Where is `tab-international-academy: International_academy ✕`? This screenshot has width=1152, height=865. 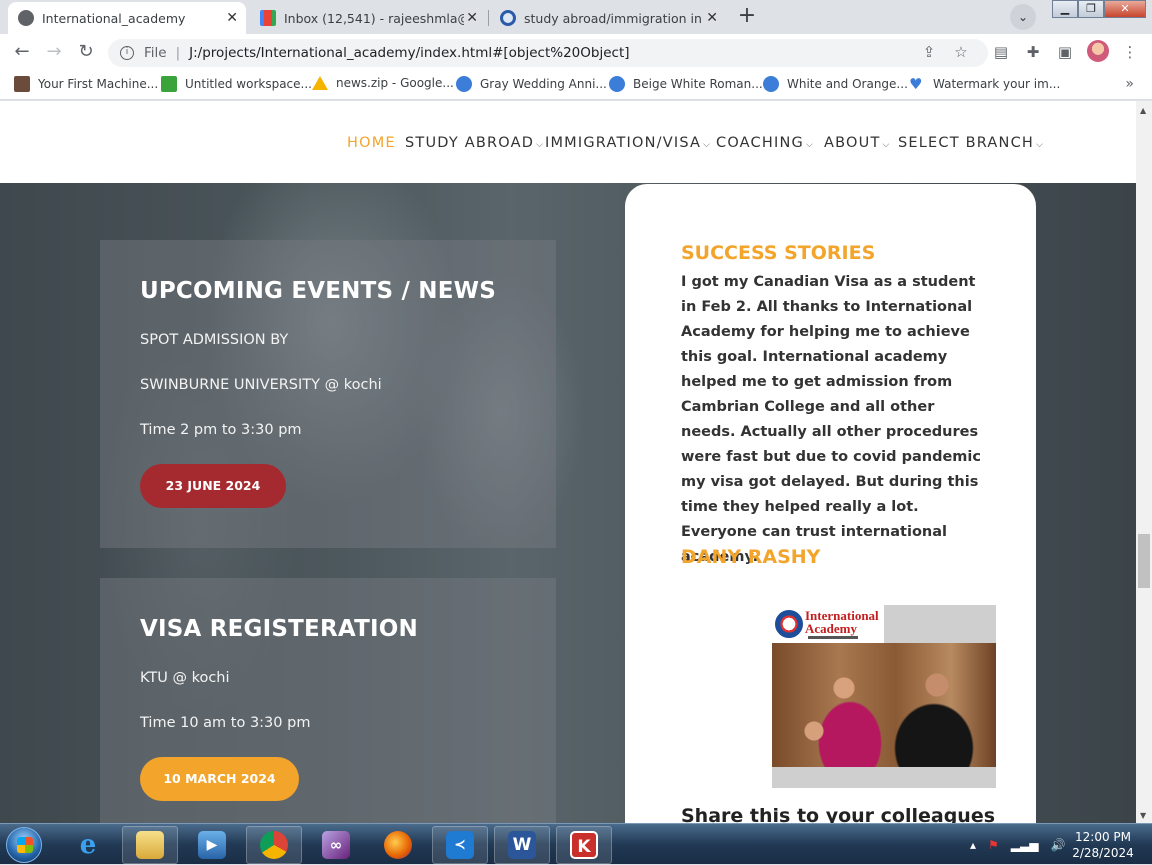 tab-international-academy: International_academy ✕ is located at coordinates (127, 18).